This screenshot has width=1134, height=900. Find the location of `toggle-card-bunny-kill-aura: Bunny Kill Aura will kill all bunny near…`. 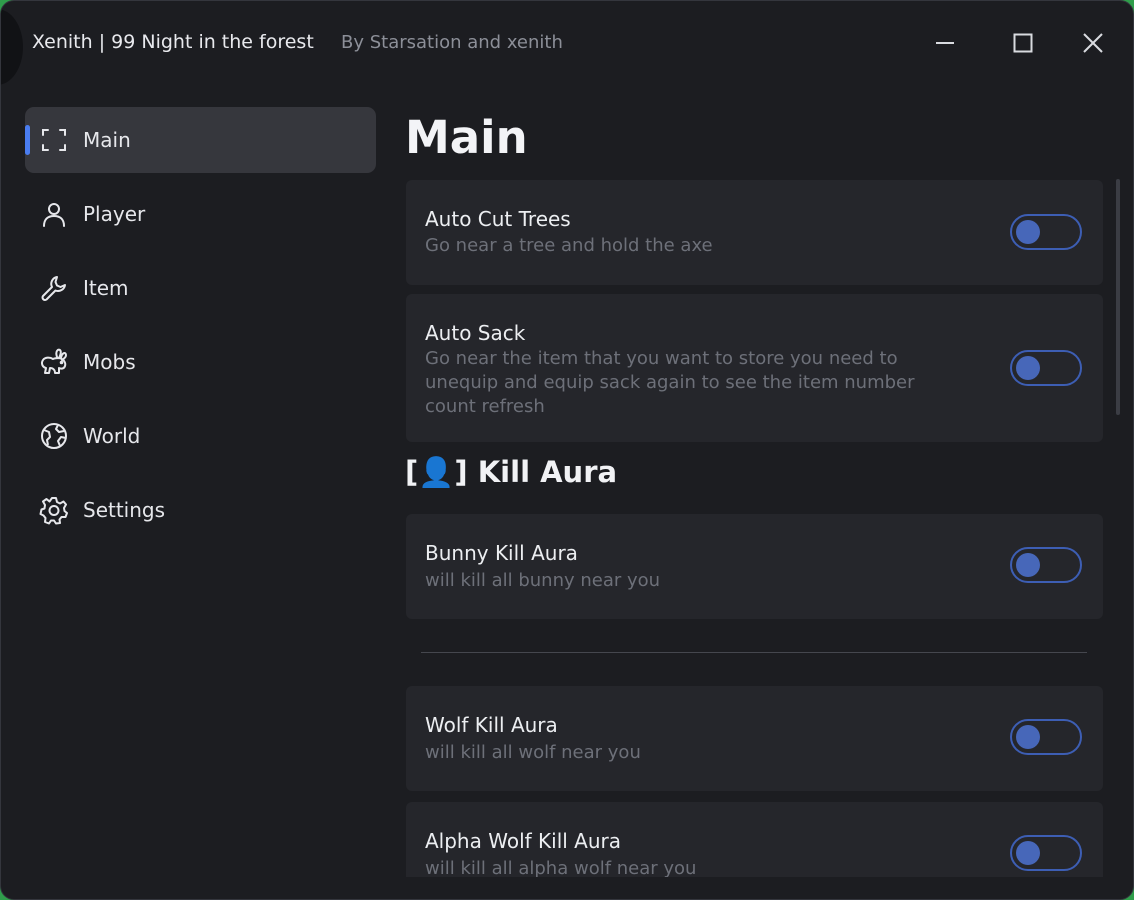

toggle-card-bunny-kill-aura: Bunny Kill Aura will kill all bunny near… is located at coordinates (754, 566).